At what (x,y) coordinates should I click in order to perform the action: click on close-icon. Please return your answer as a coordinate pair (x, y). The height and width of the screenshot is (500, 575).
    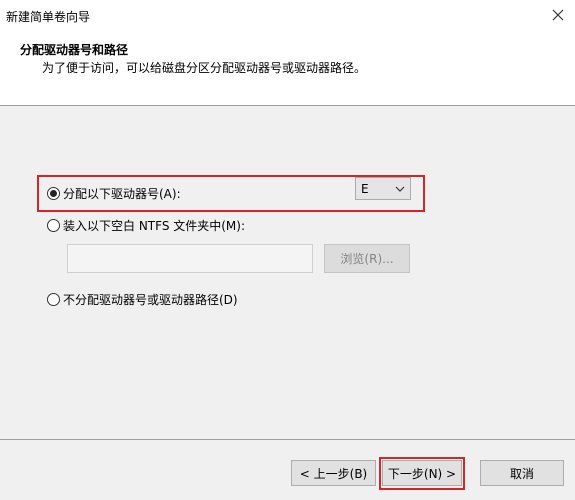
    Looking at the image, I should click on (558, 15).